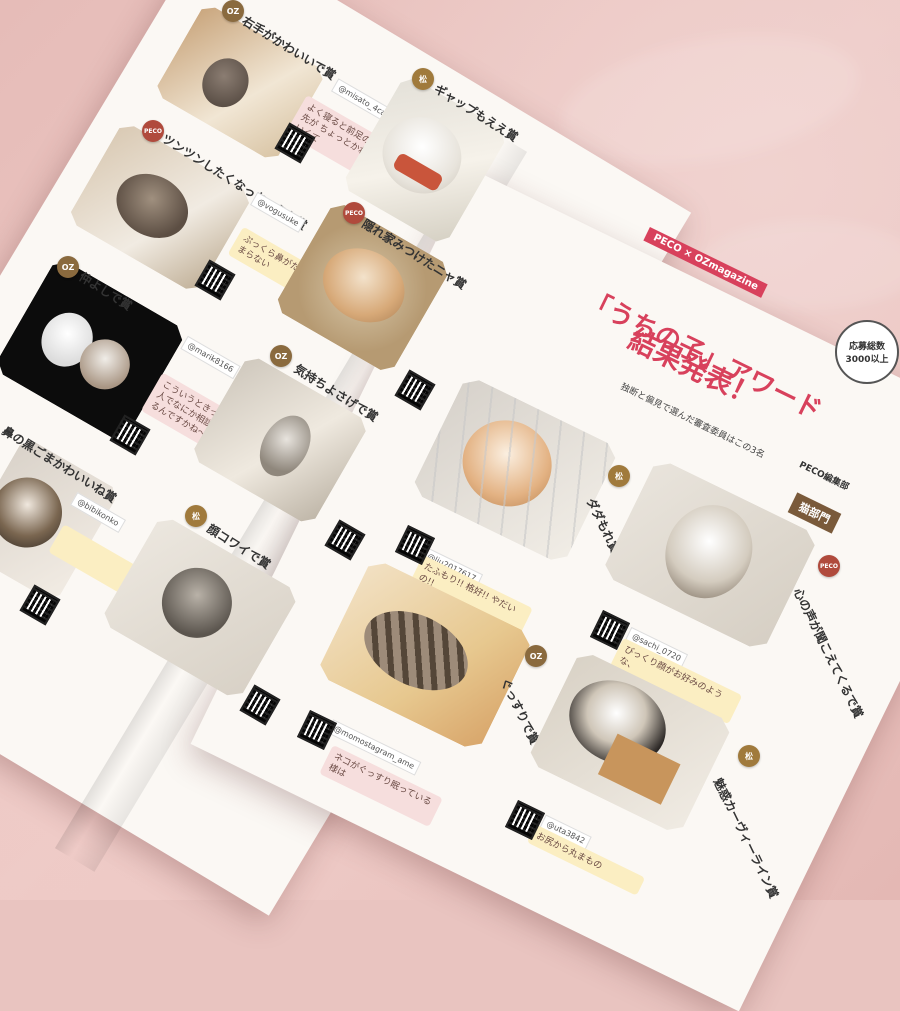 The width and height of the screenshot is (900, 1011). Describe the element at coordinates (281, 356) in the screenshot. I see `badge-oz-6: OZ` at that location.